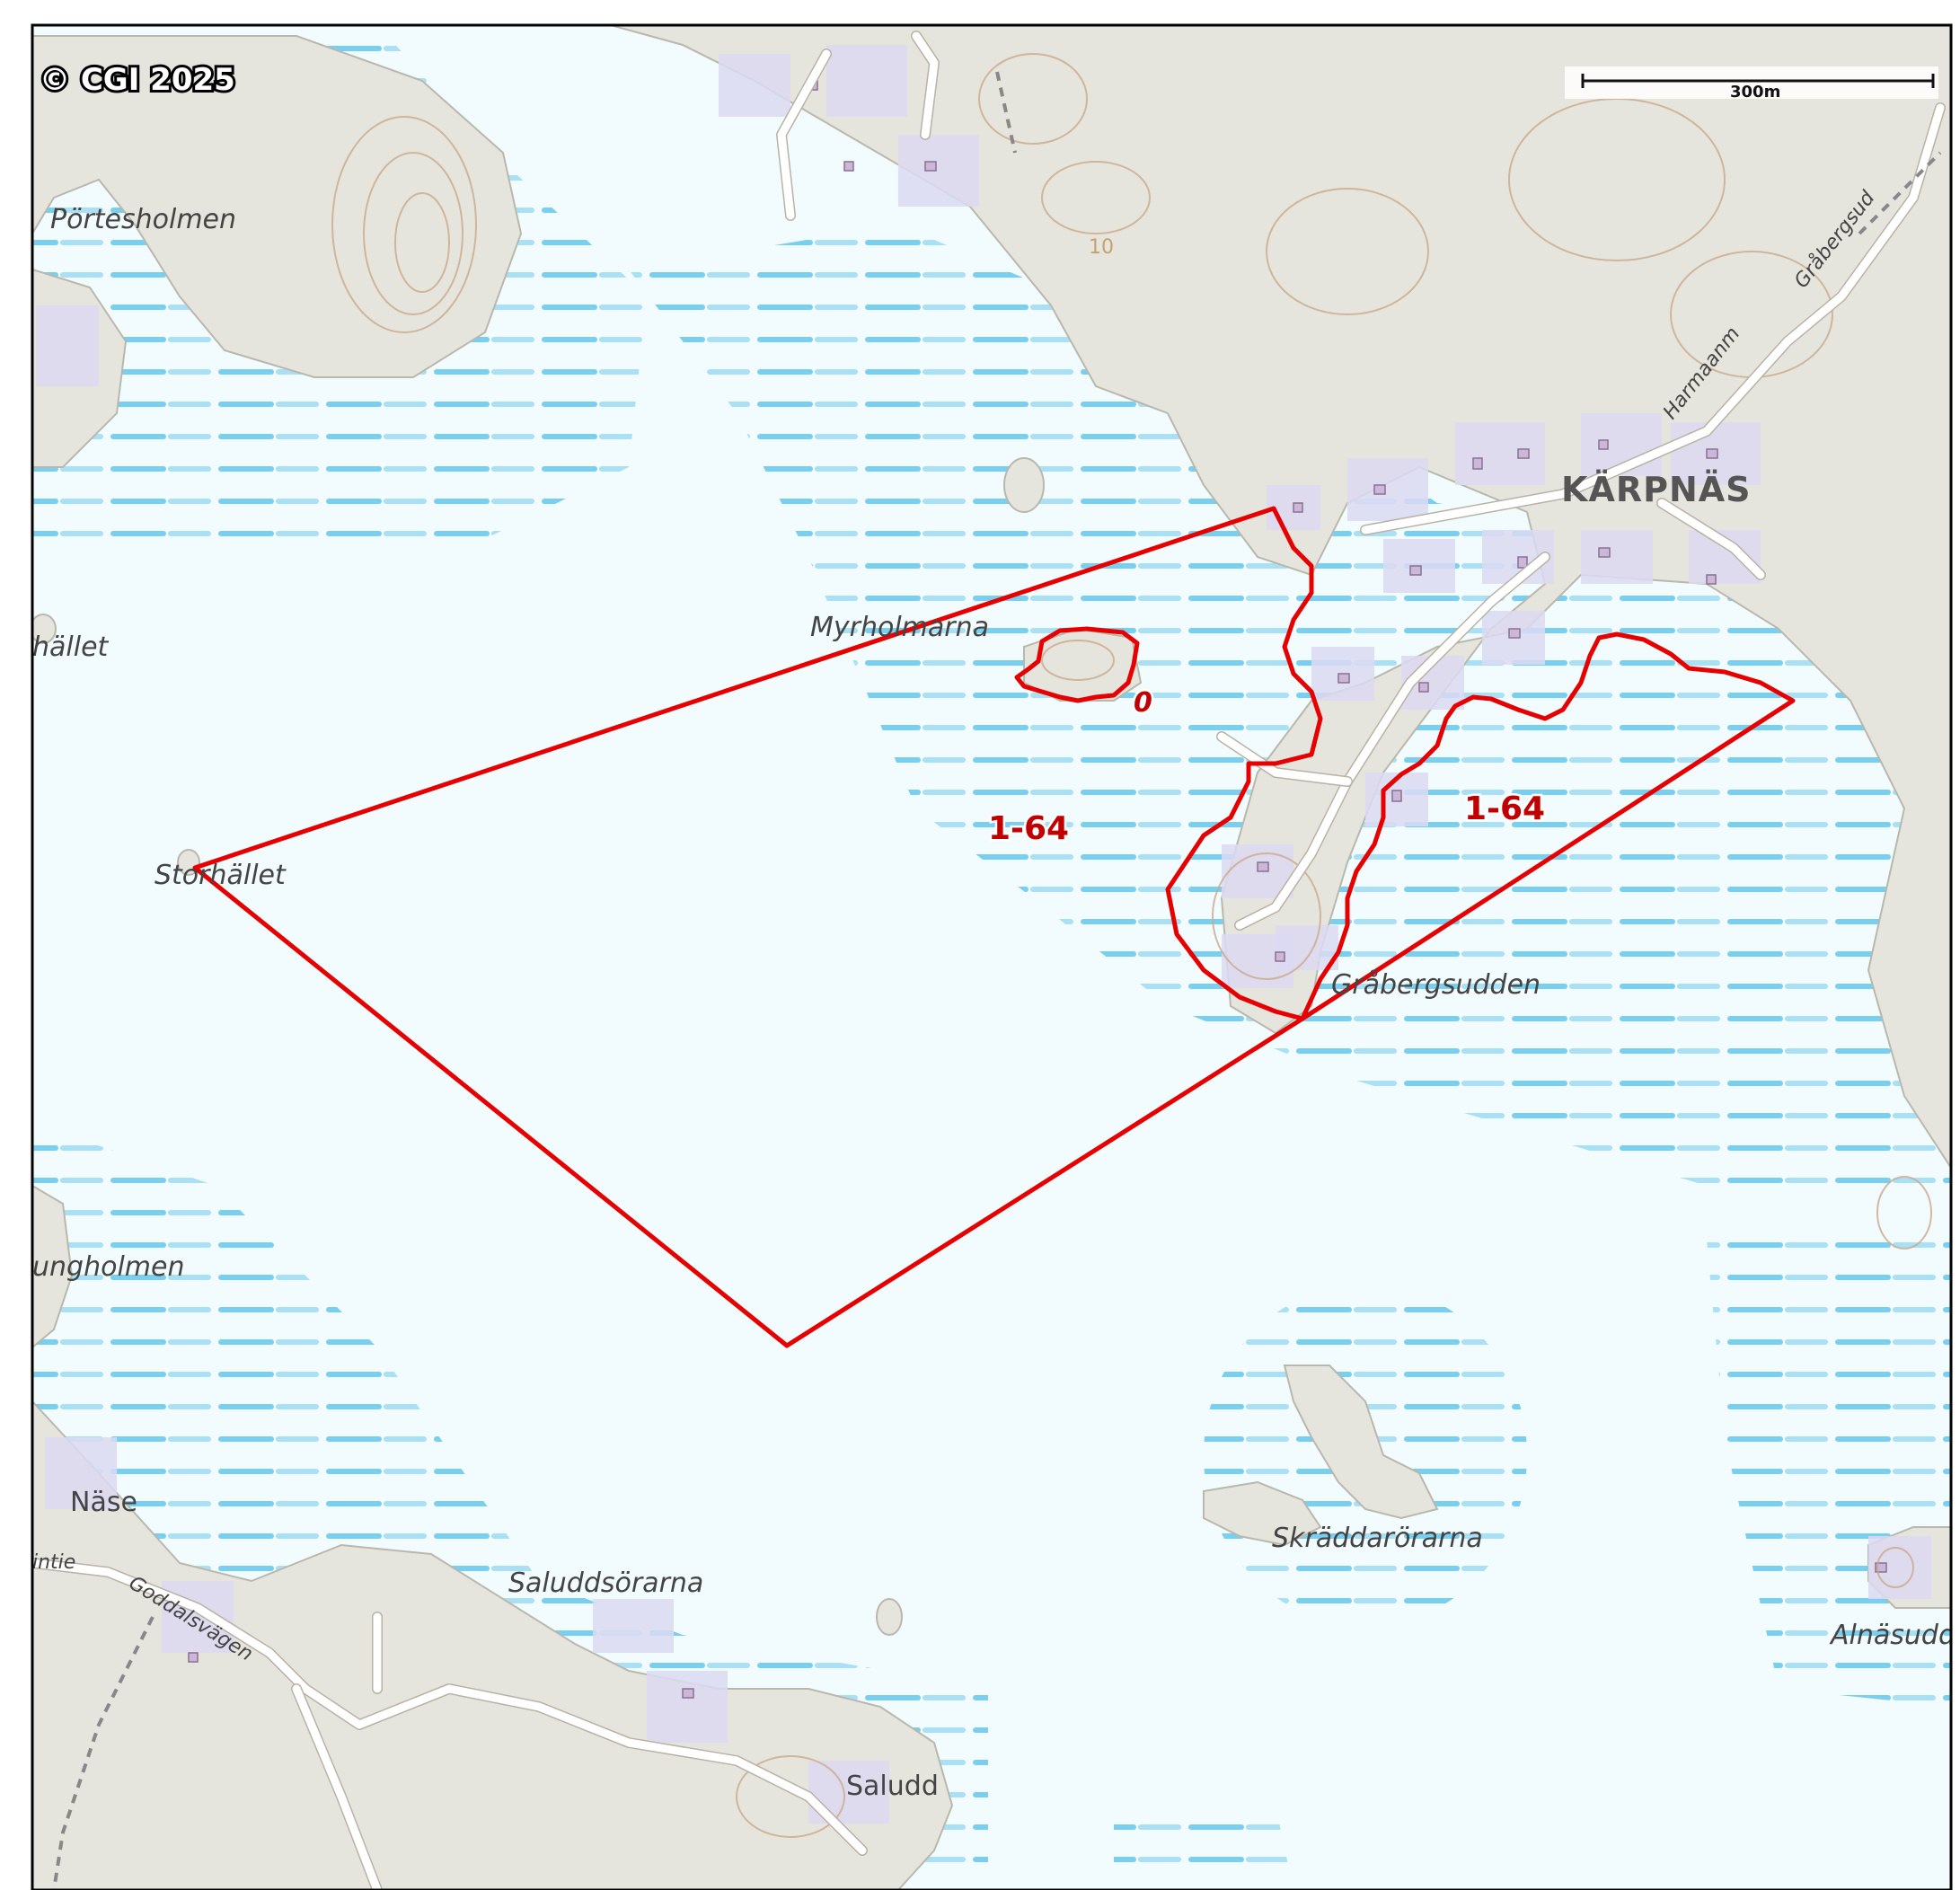  I want to click on place-label-hallet: hället, so click(71, 647).